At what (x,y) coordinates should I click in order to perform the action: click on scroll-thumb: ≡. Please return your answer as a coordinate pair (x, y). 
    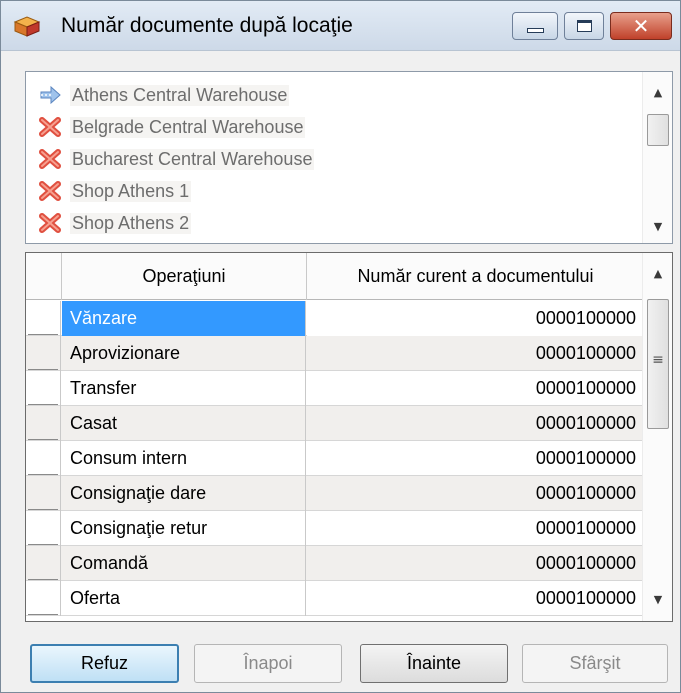
    Looking at the image, I should click on (658, 364).